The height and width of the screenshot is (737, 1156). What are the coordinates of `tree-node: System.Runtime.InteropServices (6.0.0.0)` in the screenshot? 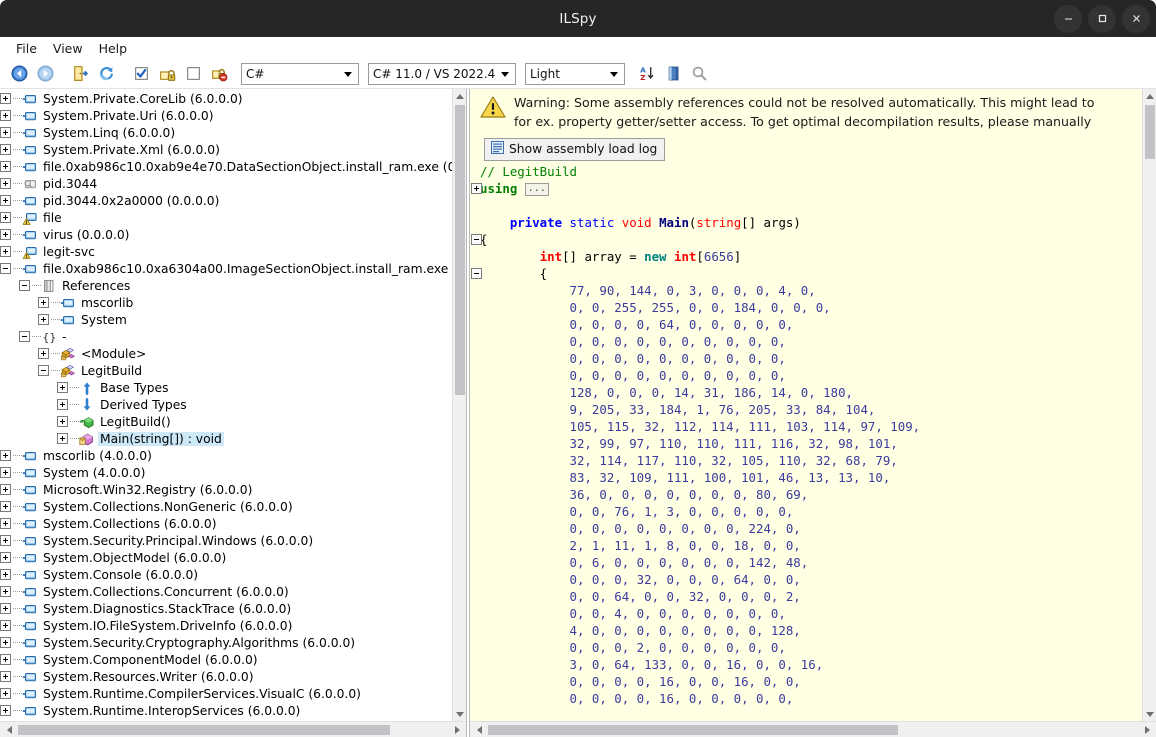 It's located at (226, 710).